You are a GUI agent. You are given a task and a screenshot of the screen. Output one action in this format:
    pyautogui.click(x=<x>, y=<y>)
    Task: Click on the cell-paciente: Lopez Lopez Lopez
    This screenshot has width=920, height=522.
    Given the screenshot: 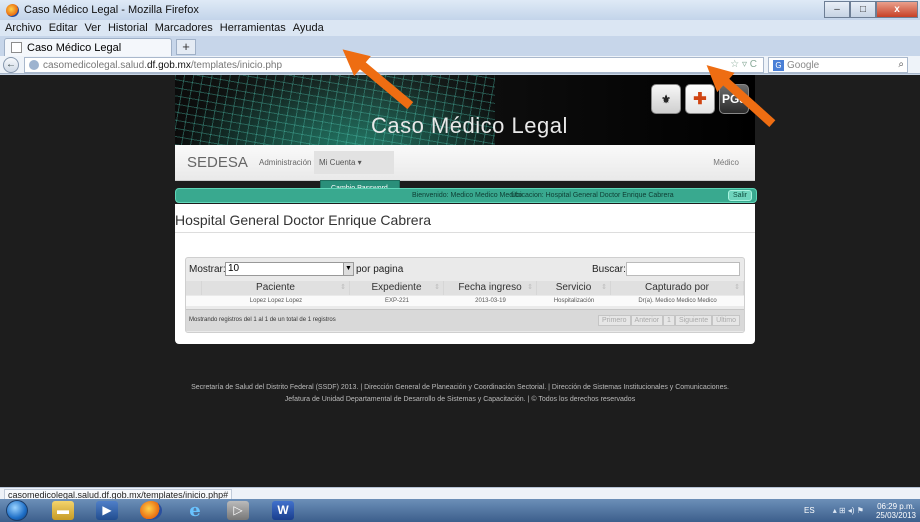 What is the action you would take?
    pyautogui.click(x=276, y=301)
    